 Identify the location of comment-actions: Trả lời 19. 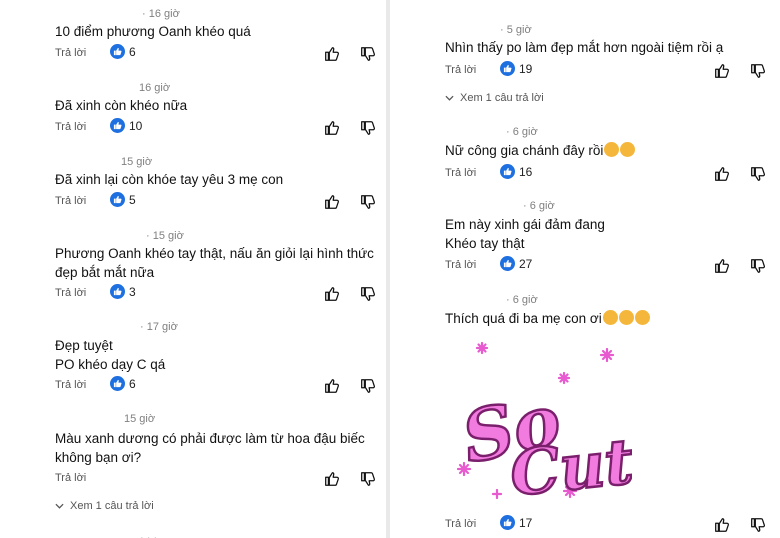
(588, 71).